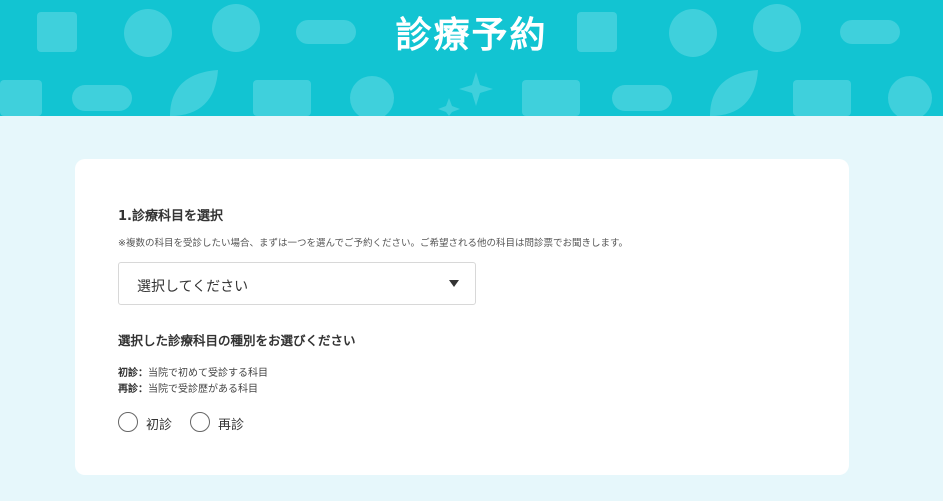  What do you see at coordinates (193, 287) in the screenshot?
I see `department-select-value: 選択してください` at bounding box center [193, 287].